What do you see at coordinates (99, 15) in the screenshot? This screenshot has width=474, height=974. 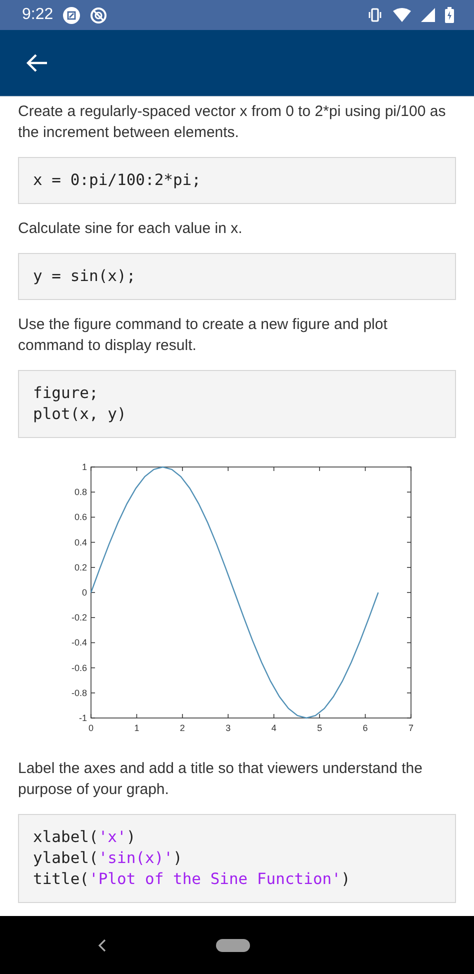 I see `sync-icon` at bounding box center [99, 15].